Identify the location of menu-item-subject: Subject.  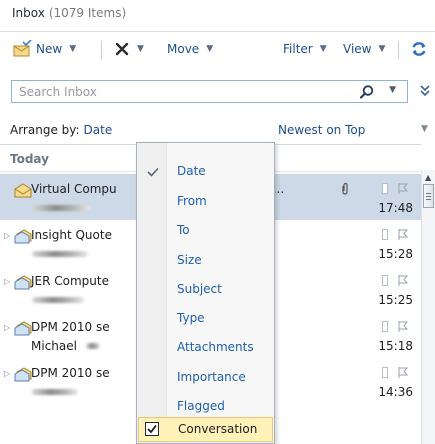
(199, 289).